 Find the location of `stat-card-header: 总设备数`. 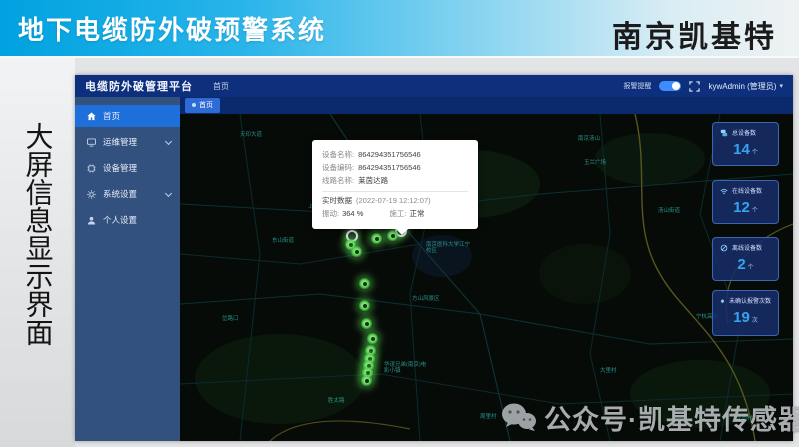

stat-card-header: 总设备数 is located at coordinates (745, 132).